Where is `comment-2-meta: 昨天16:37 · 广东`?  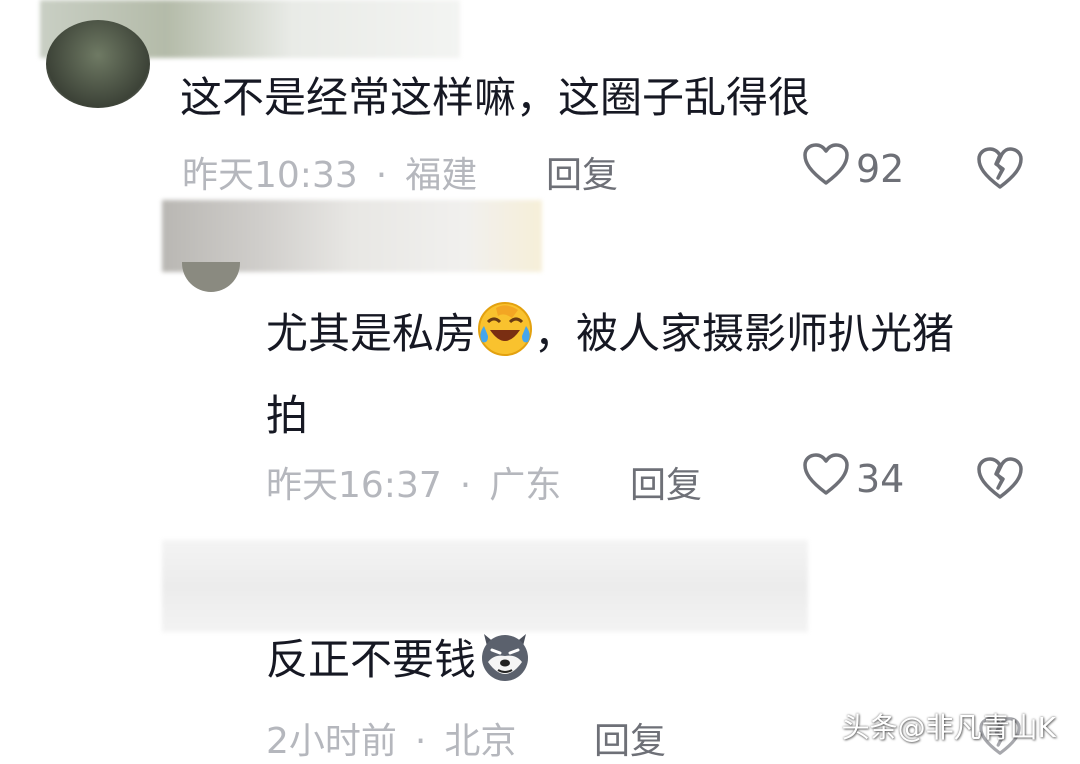 comment-2-meta: 昨天16:37 · 广东 is located at coordinates (413, 482).